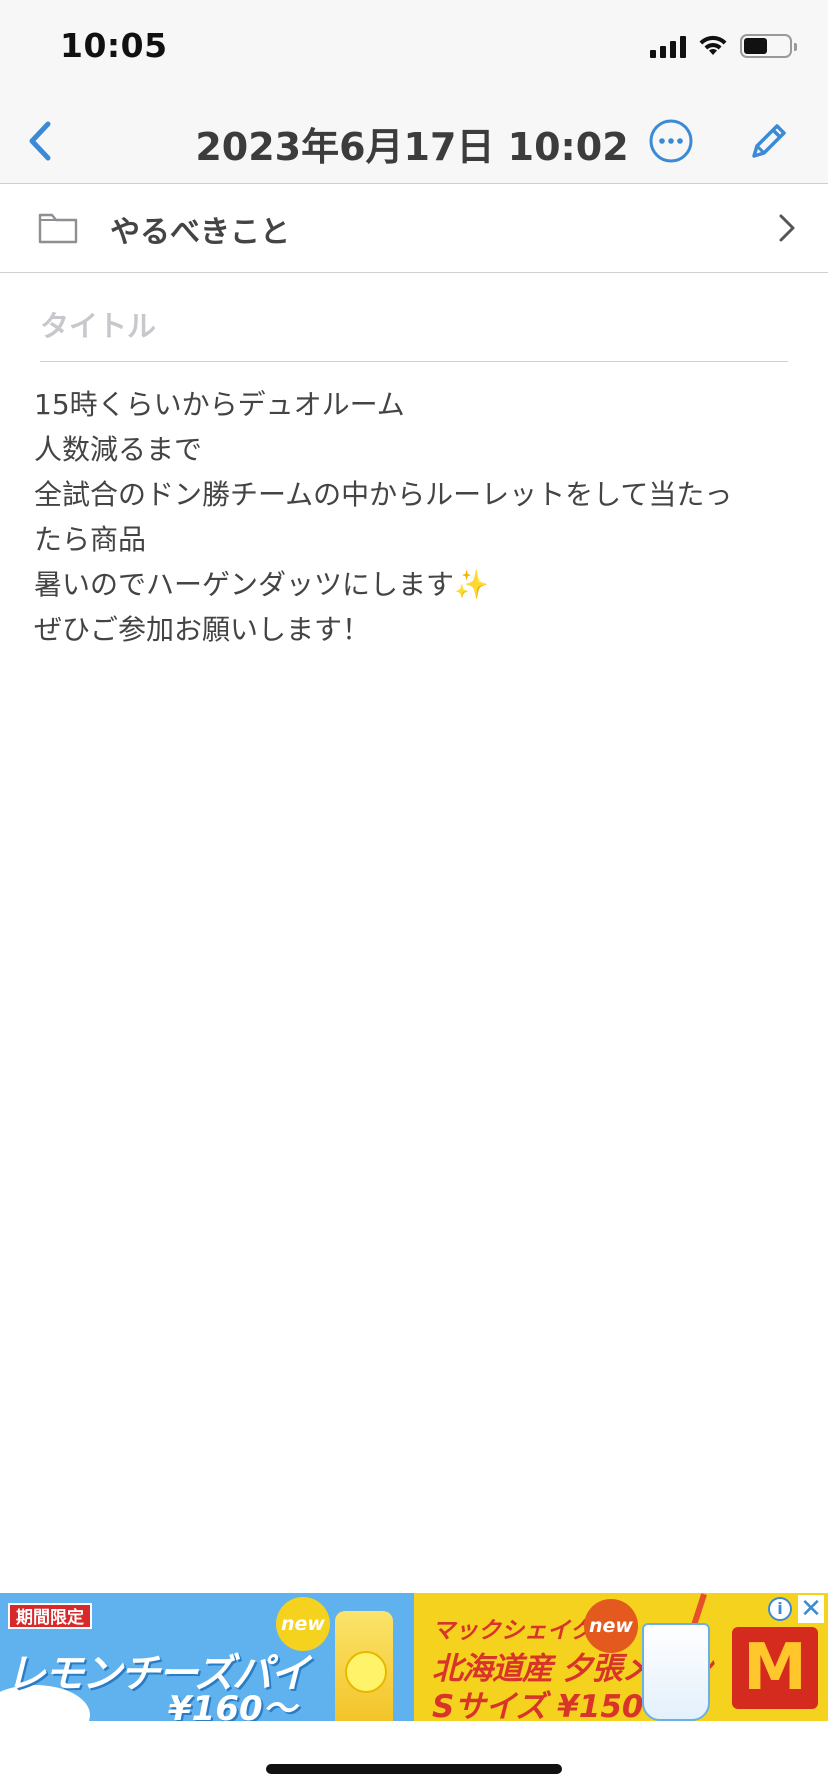 This screenshot has width=828, height=1792. Describe the element at coordinates (50, 1616) in the screenshot. I see `ad-limited-tag: 期間限定` at that location.